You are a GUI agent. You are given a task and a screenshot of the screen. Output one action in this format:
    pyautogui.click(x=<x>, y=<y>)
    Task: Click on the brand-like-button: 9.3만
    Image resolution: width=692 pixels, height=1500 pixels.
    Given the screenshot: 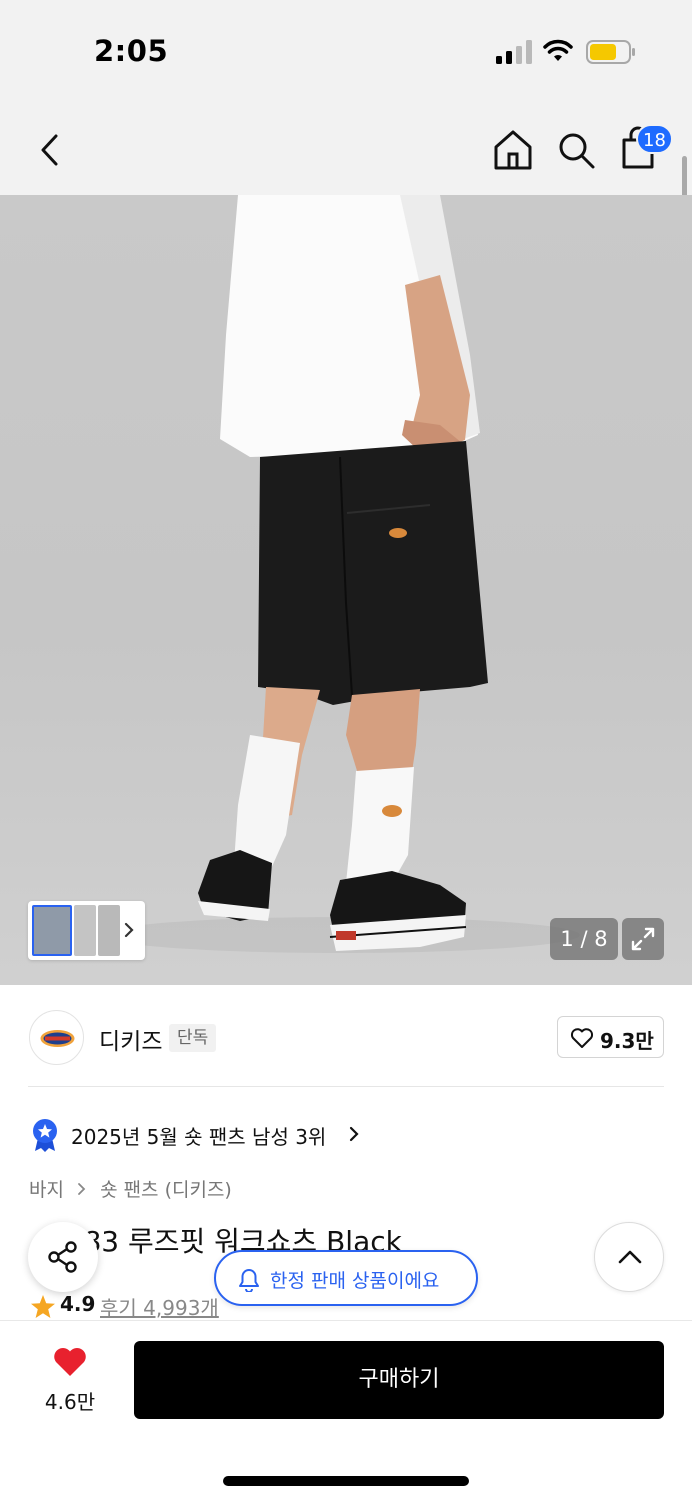 What is the action you would take?
    pyautogui.click(x=610, y=1037)
    